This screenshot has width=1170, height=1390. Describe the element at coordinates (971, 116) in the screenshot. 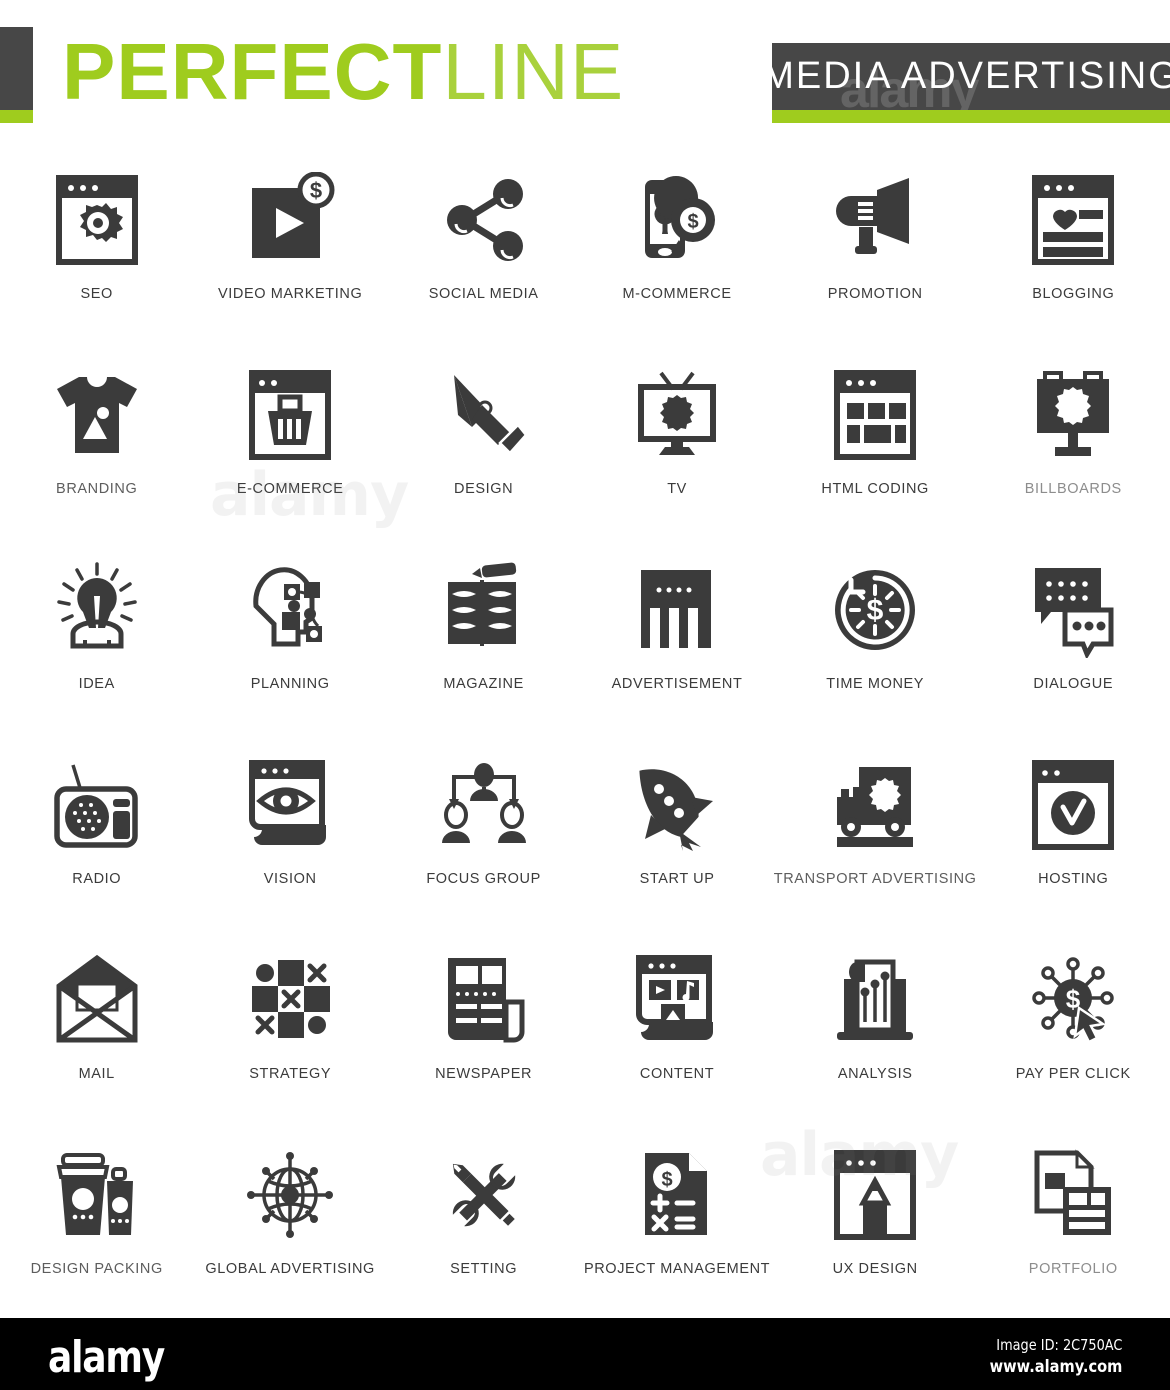

I see `category-badge-underbar` at that location.